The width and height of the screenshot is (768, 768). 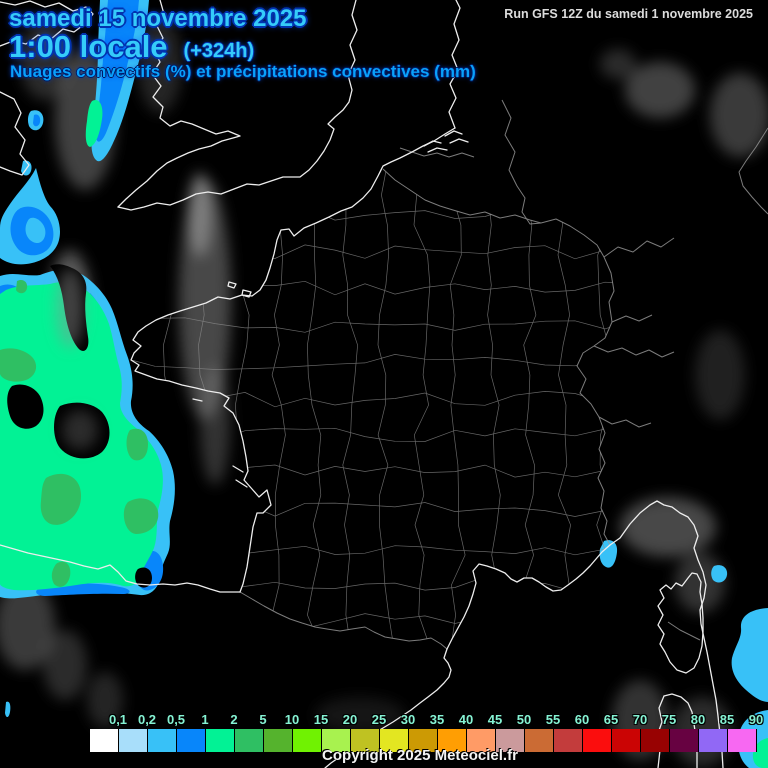 What do you see at coordinates (420, 755) in the screenshot?
I see `copyright-label: Copyright 2025 Meteociel.fr` at bounding box center [420, 755].